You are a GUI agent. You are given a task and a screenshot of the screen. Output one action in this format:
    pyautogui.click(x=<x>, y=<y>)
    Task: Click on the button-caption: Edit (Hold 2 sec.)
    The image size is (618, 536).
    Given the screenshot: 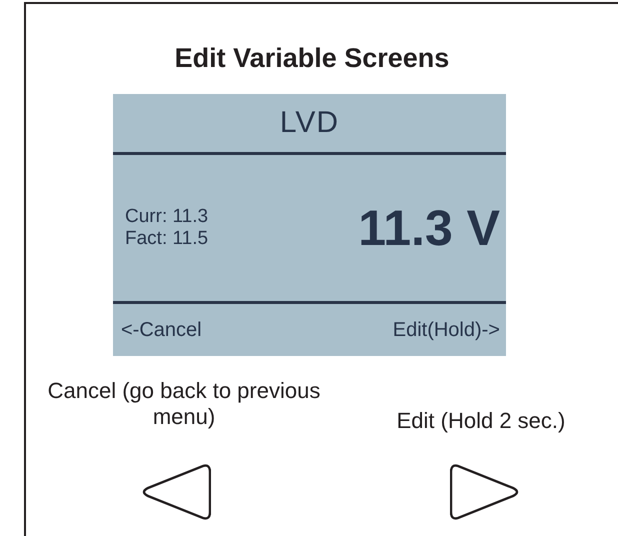 What is the action you would take?
    pyautogui.click(x=481, y=421)
    